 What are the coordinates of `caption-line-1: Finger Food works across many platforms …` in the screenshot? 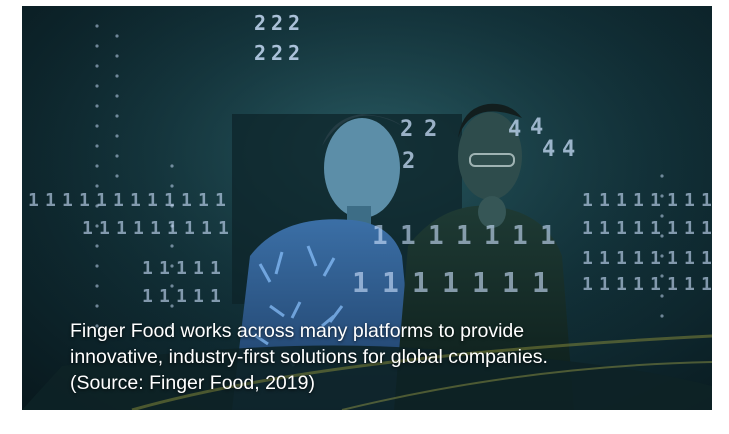 It's located at (297, 331).